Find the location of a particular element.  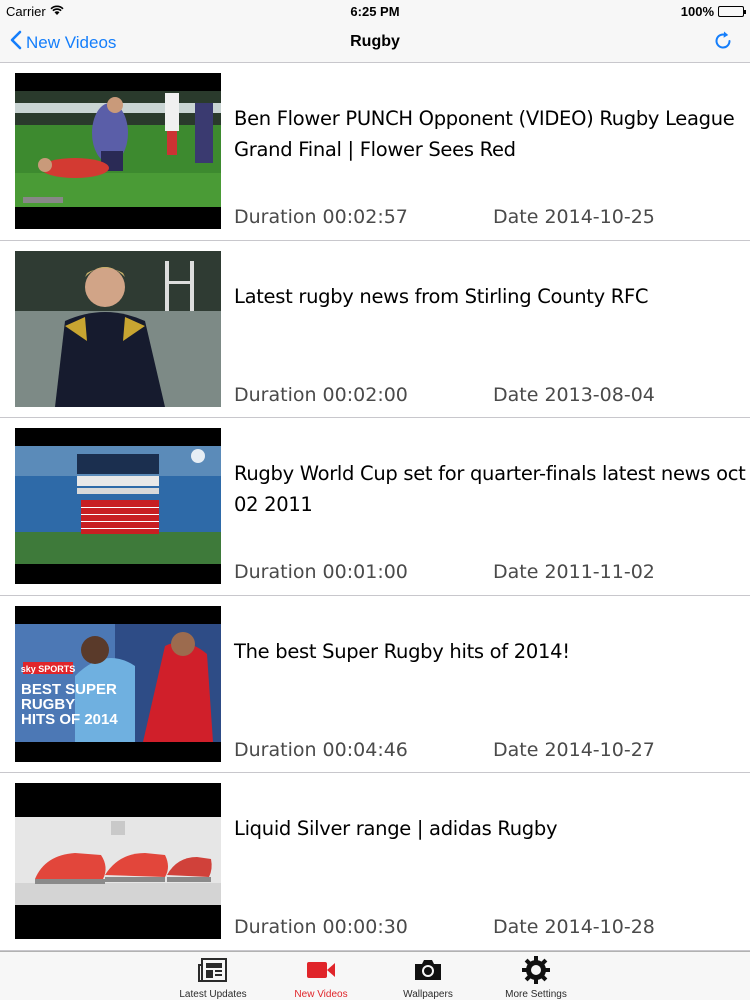

battery-icon is located at coordinates (732, 11).